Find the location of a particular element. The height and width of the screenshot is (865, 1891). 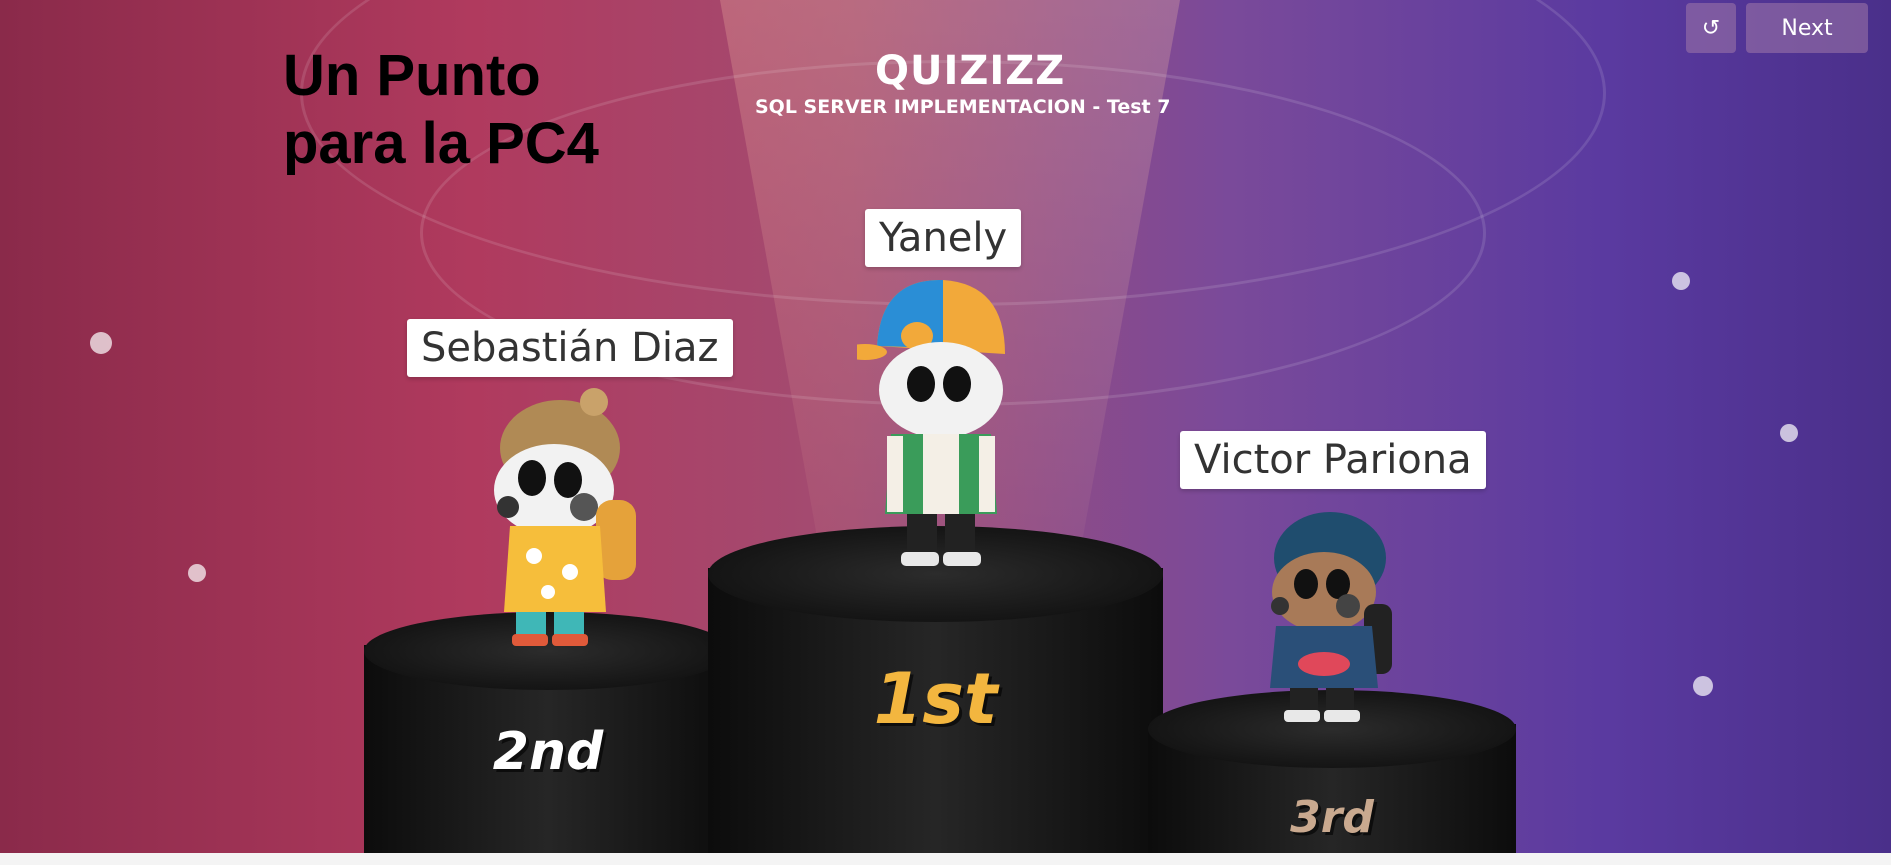

restart-icon: ↺ is located at coordinates (1711, 28).